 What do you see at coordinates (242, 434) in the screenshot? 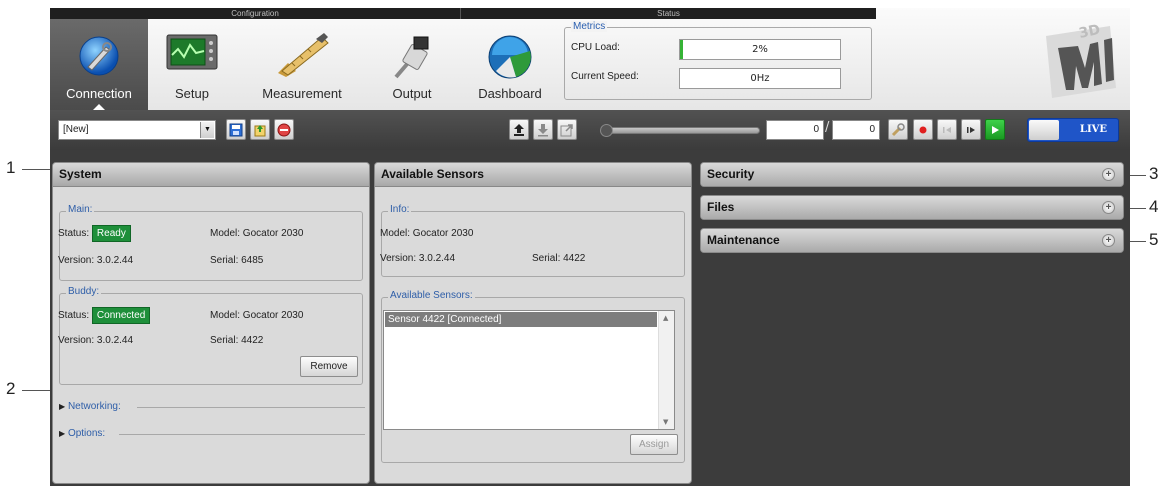
I see `options-divider` at bounding box center [242, 434].